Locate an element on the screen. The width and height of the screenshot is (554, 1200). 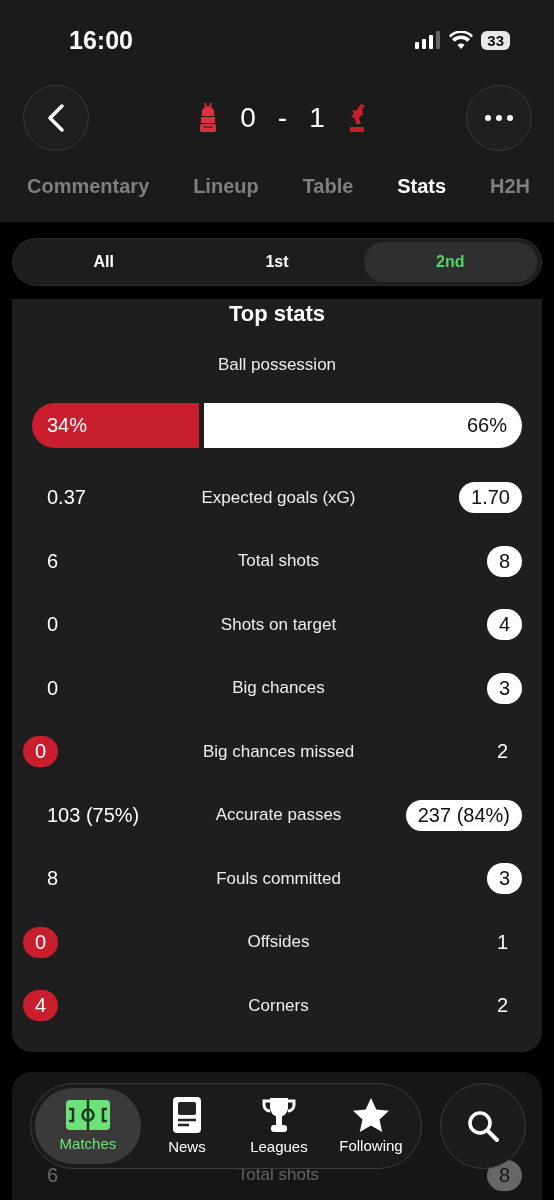
stat-label: Ball possession is located at coordinates (277, 365).